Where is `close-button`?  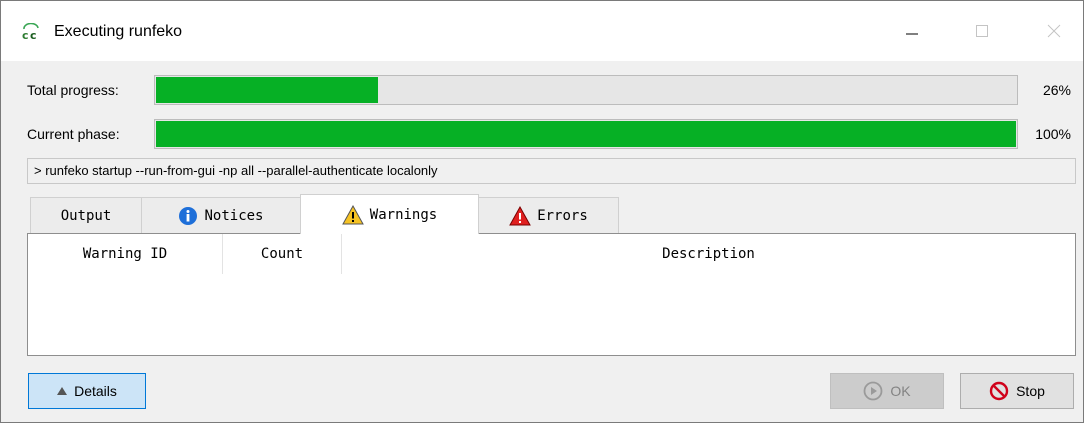 close-button is located at coordinates (1054, 31).